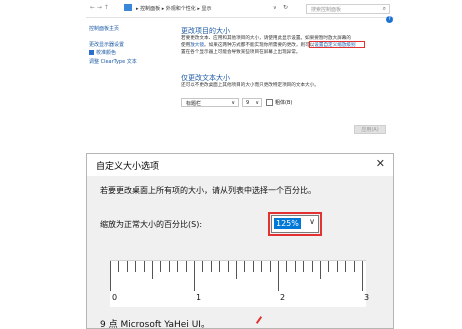  What do you see at coordinates (348, 9) in the screenshot?
I see `search-input: 搜索控制面板 ⌕` at bounding box center [348, 9].